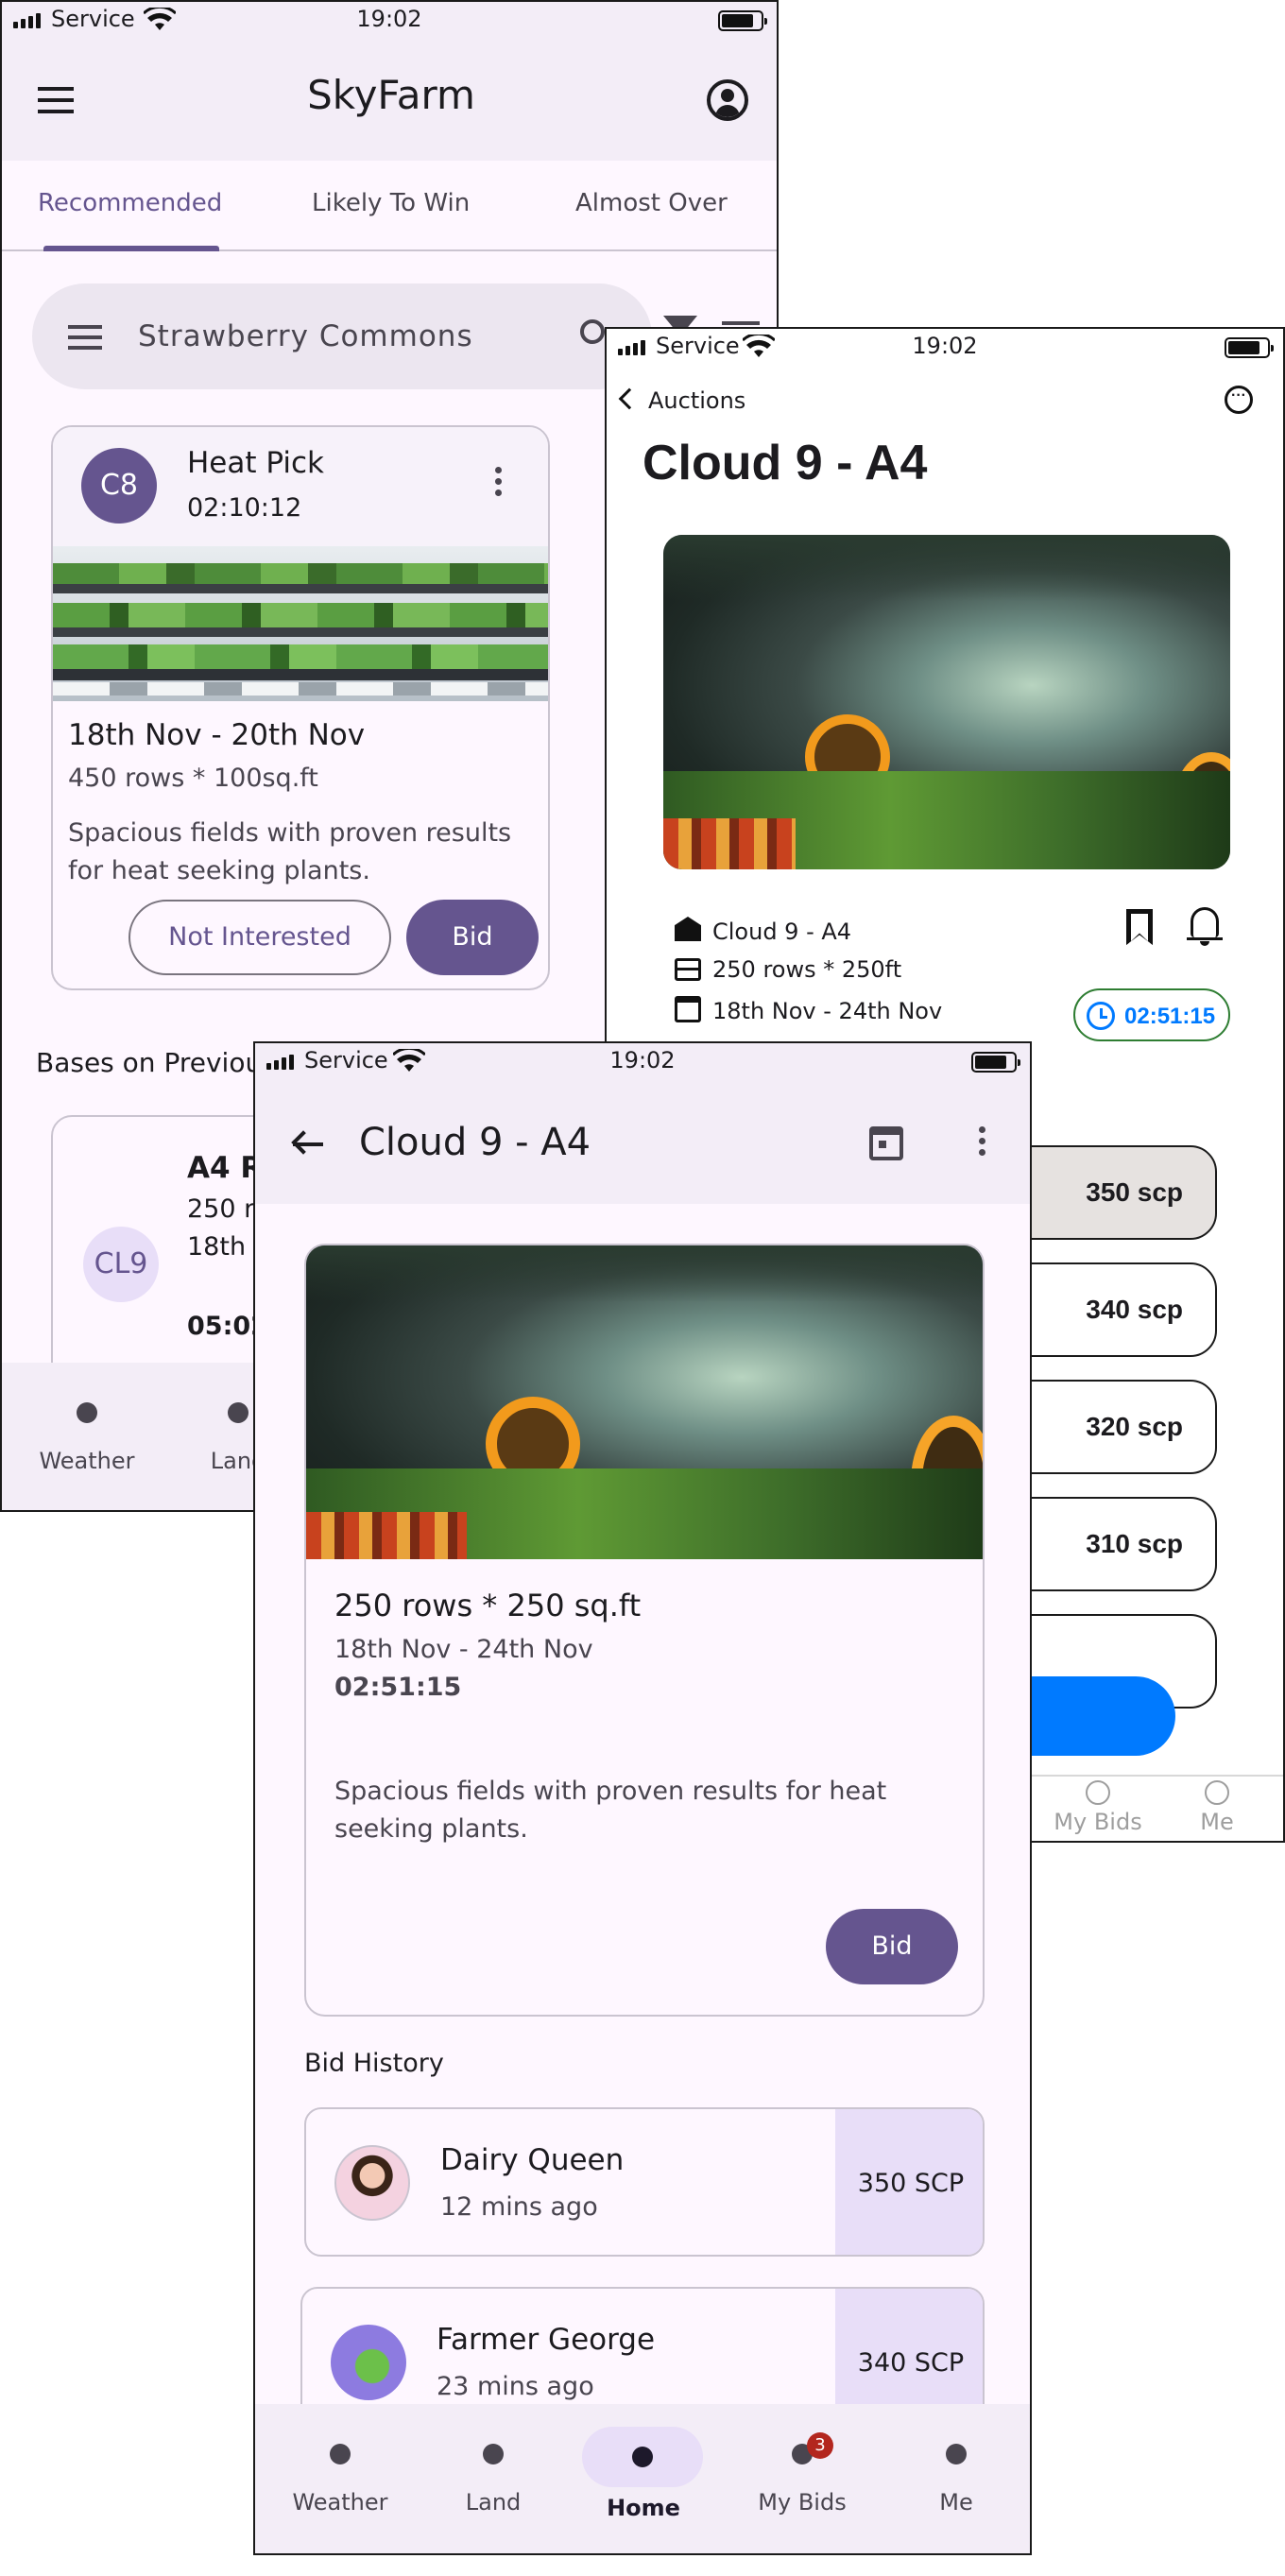 This screenshot has height=2576, width=1285. Describe the element at coordinates (820, 2445) in the screenshot. I see `notification-badge: 3` at that location.